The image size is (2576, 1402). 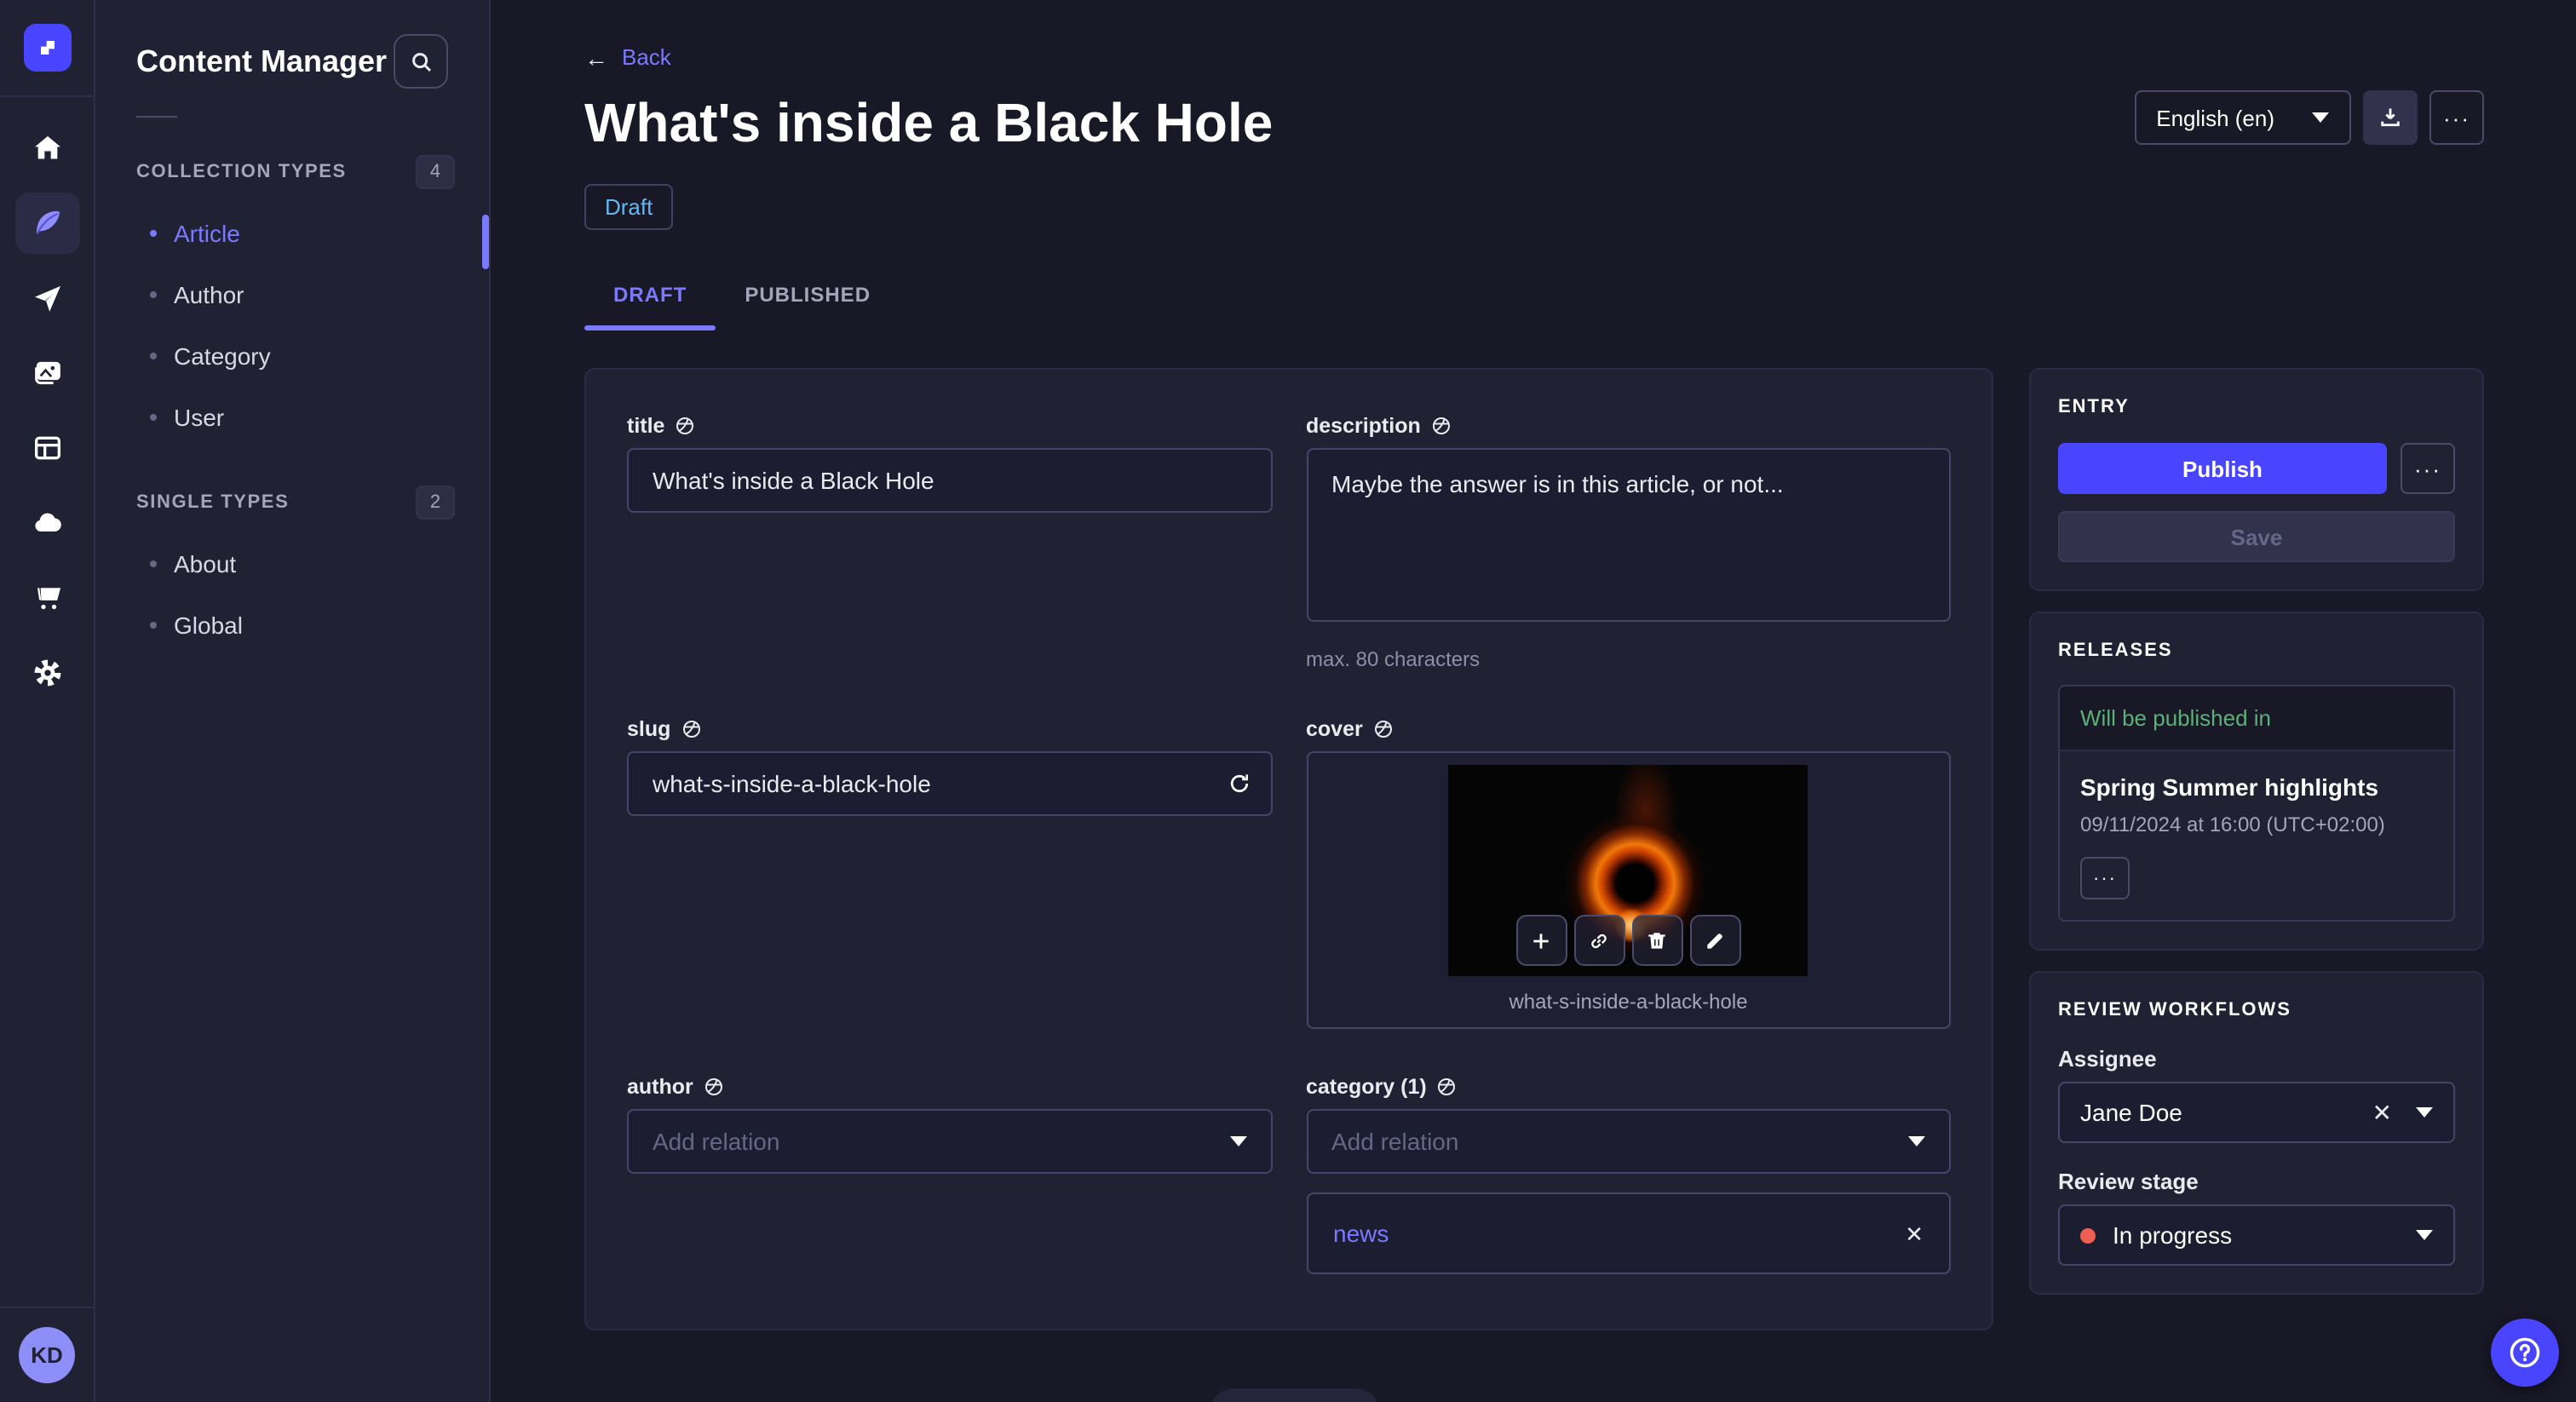 I want to click on nav-marketplace, so click(x=46, y=598).